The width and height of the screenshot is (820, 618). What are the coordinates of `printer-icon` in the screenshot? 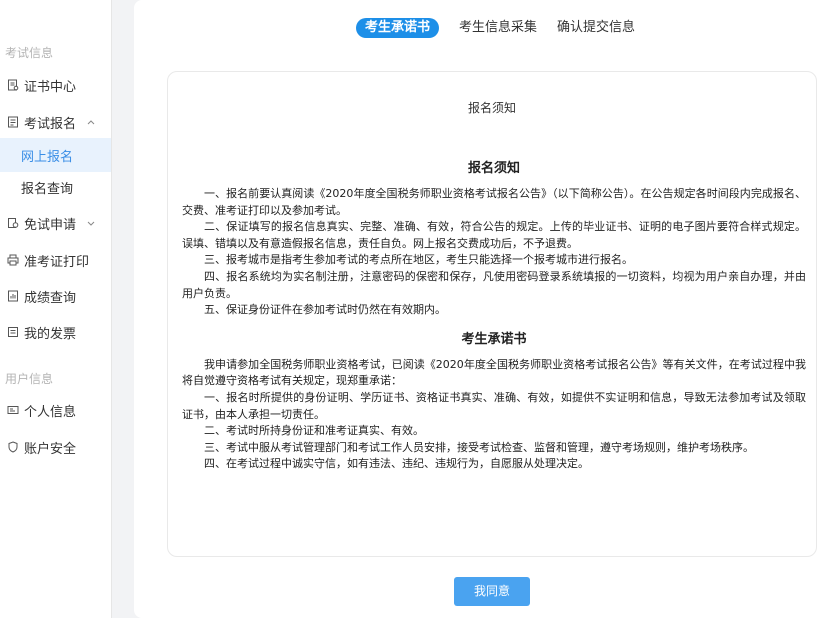 It's located at (13, 260).